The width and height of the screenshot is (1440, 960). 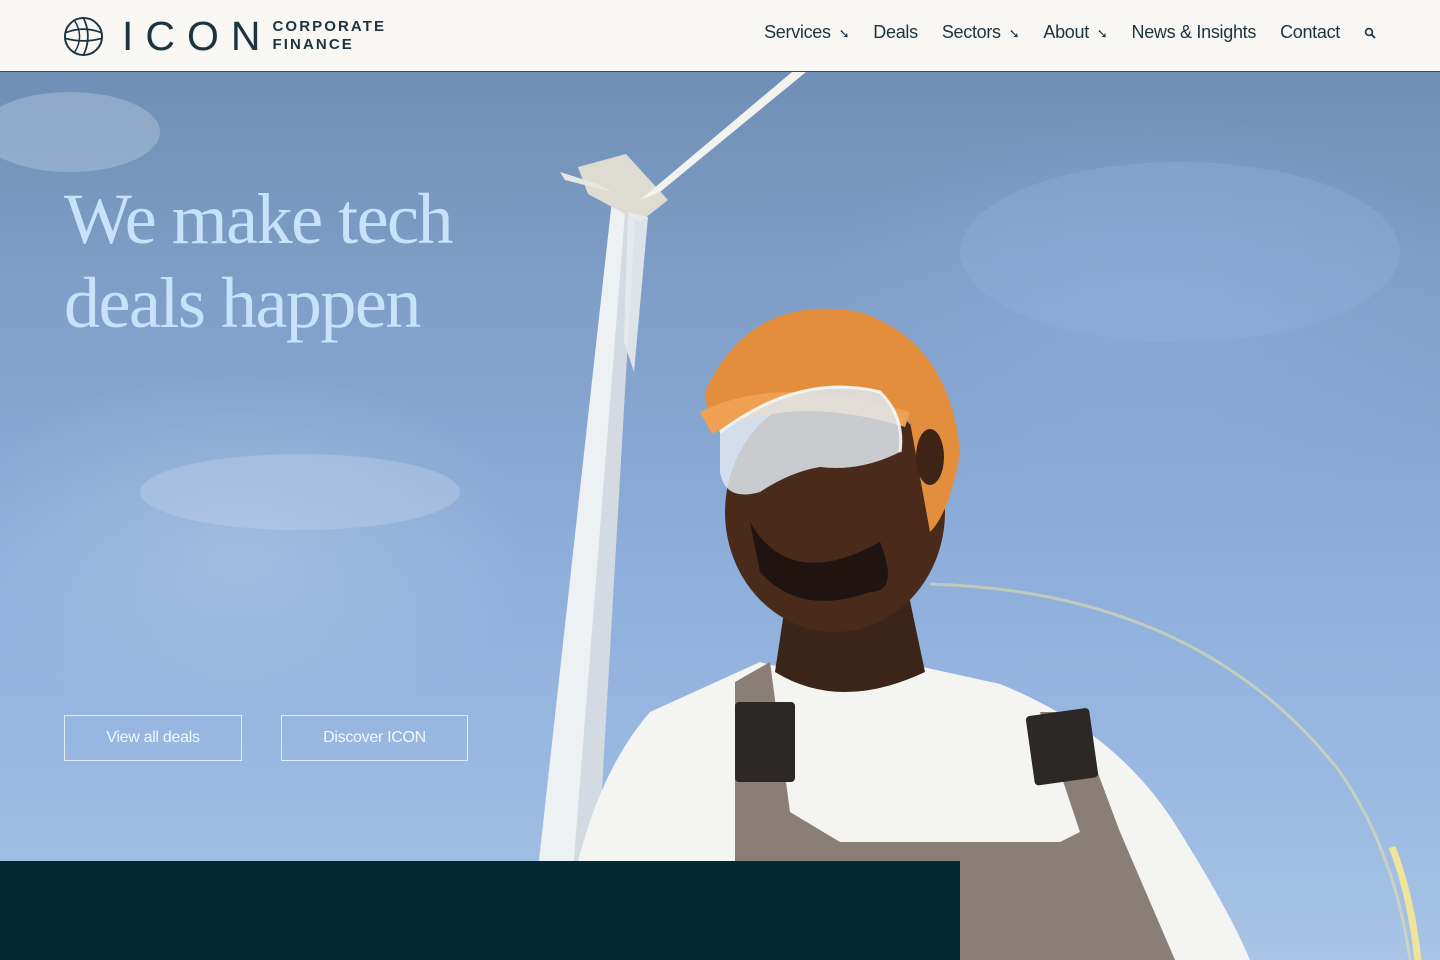 I want to click on nav-label-news-insights: News & Insights, so click(x=1194, y=32).